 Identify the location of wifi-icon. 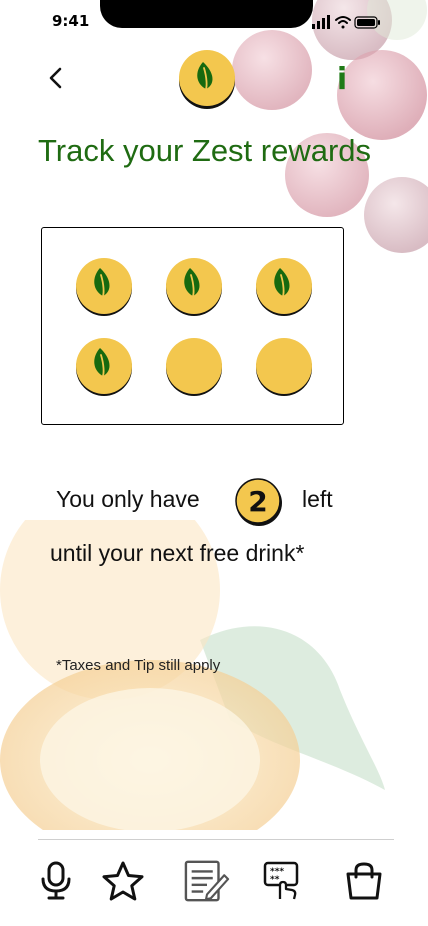
(343, 22).